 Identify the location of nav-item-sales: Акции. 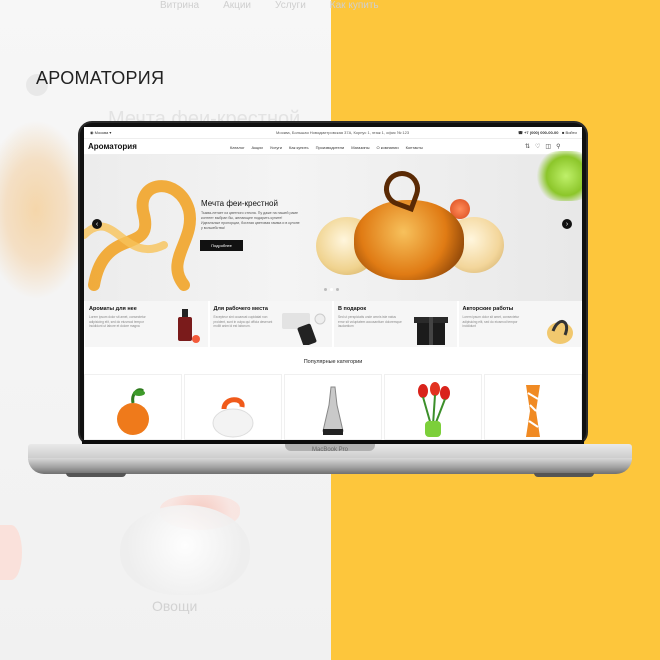
(257, 147).